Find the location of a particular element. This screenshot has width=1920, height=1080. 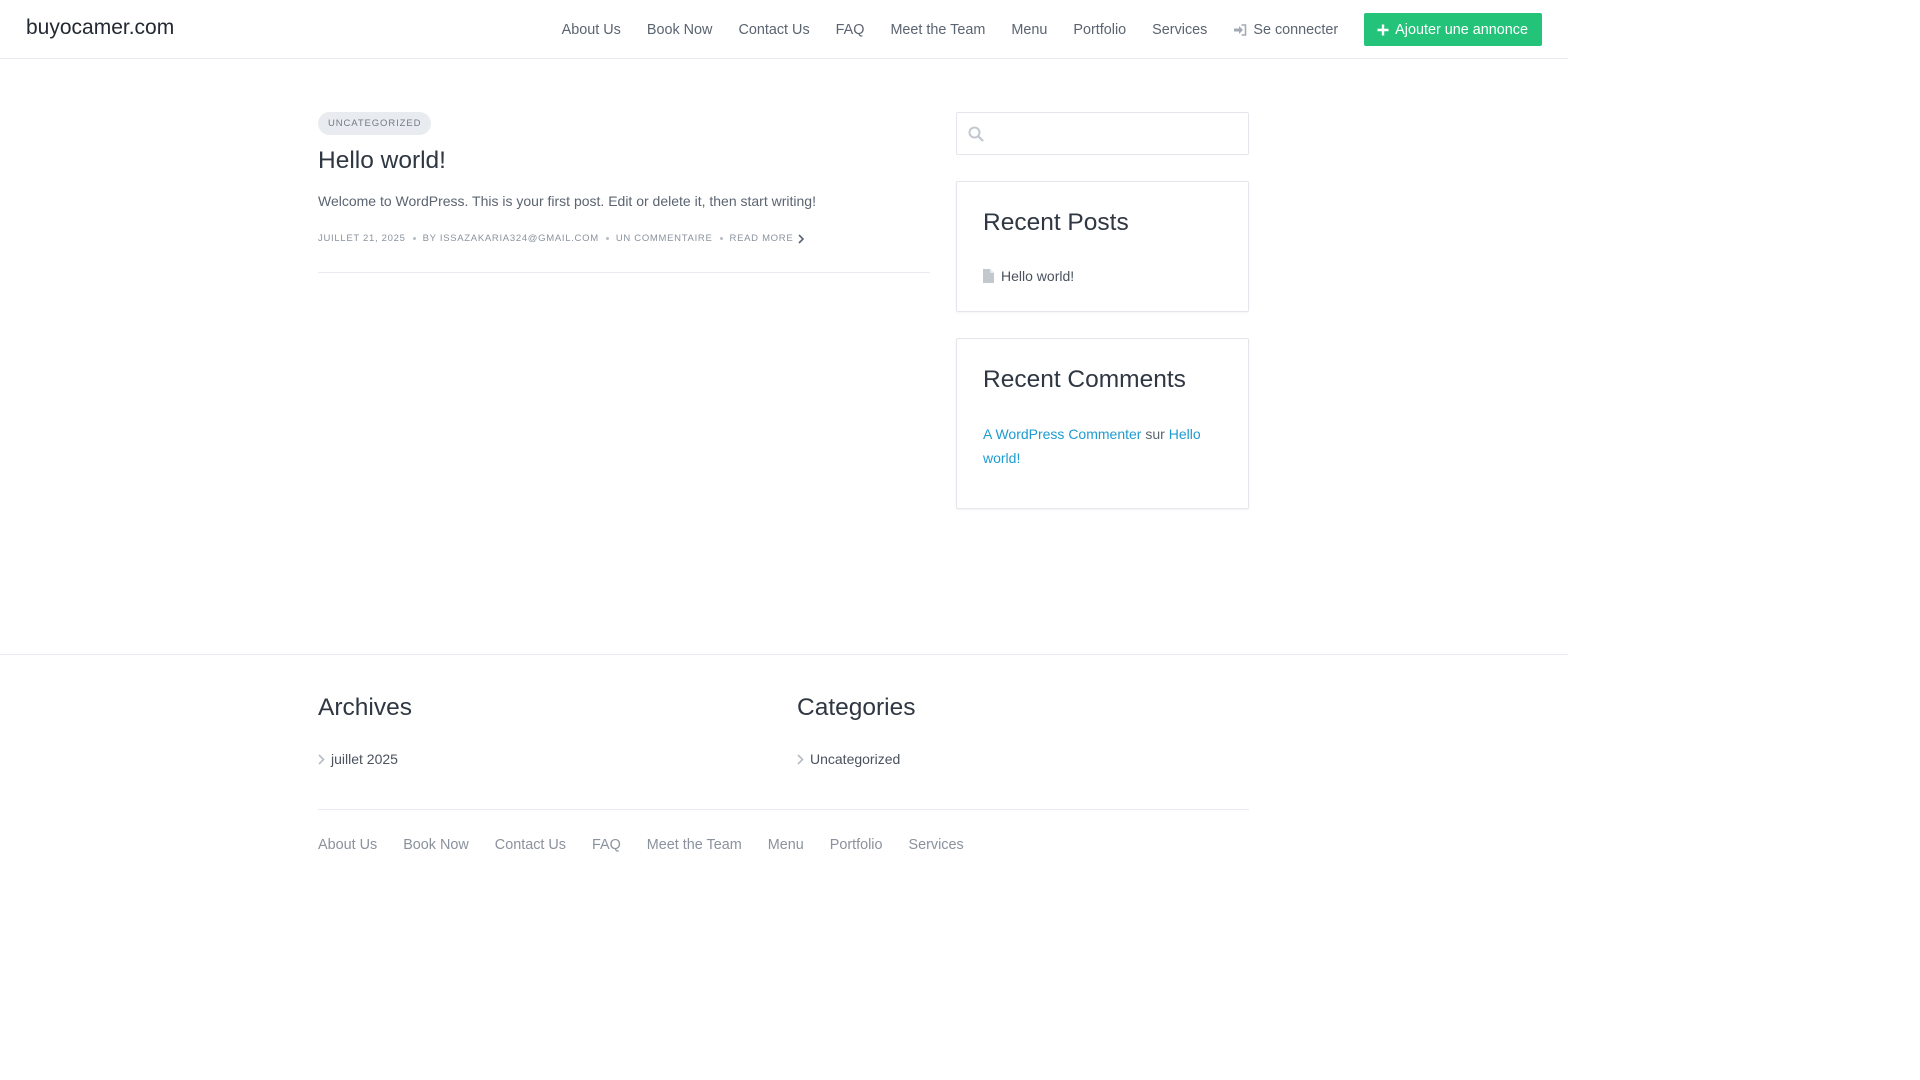

comment-connector: sur is located at coordinates (1155, 434).